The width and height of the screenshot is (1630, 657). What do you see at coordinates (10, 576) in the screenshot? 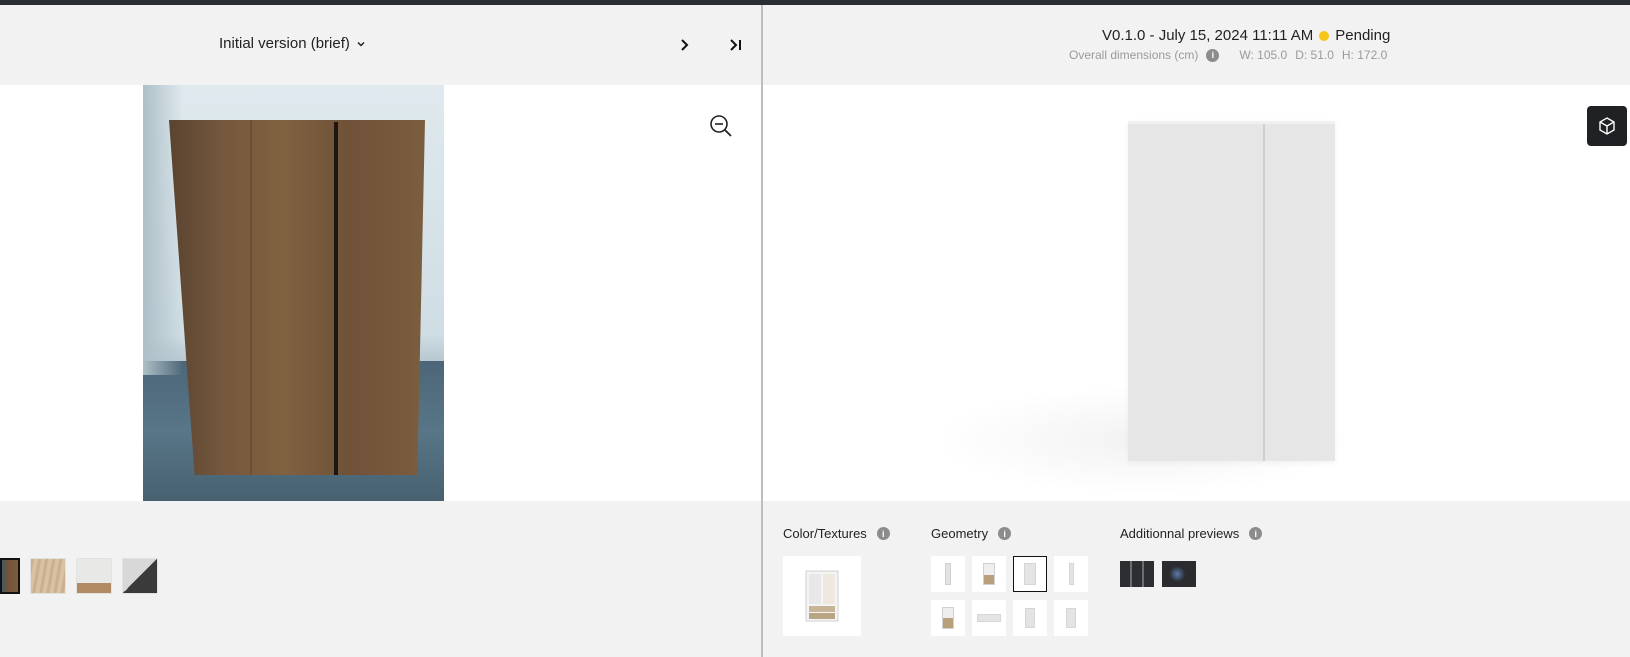
I see `thumbnail-cardboard` at bounding box center [10, 576].